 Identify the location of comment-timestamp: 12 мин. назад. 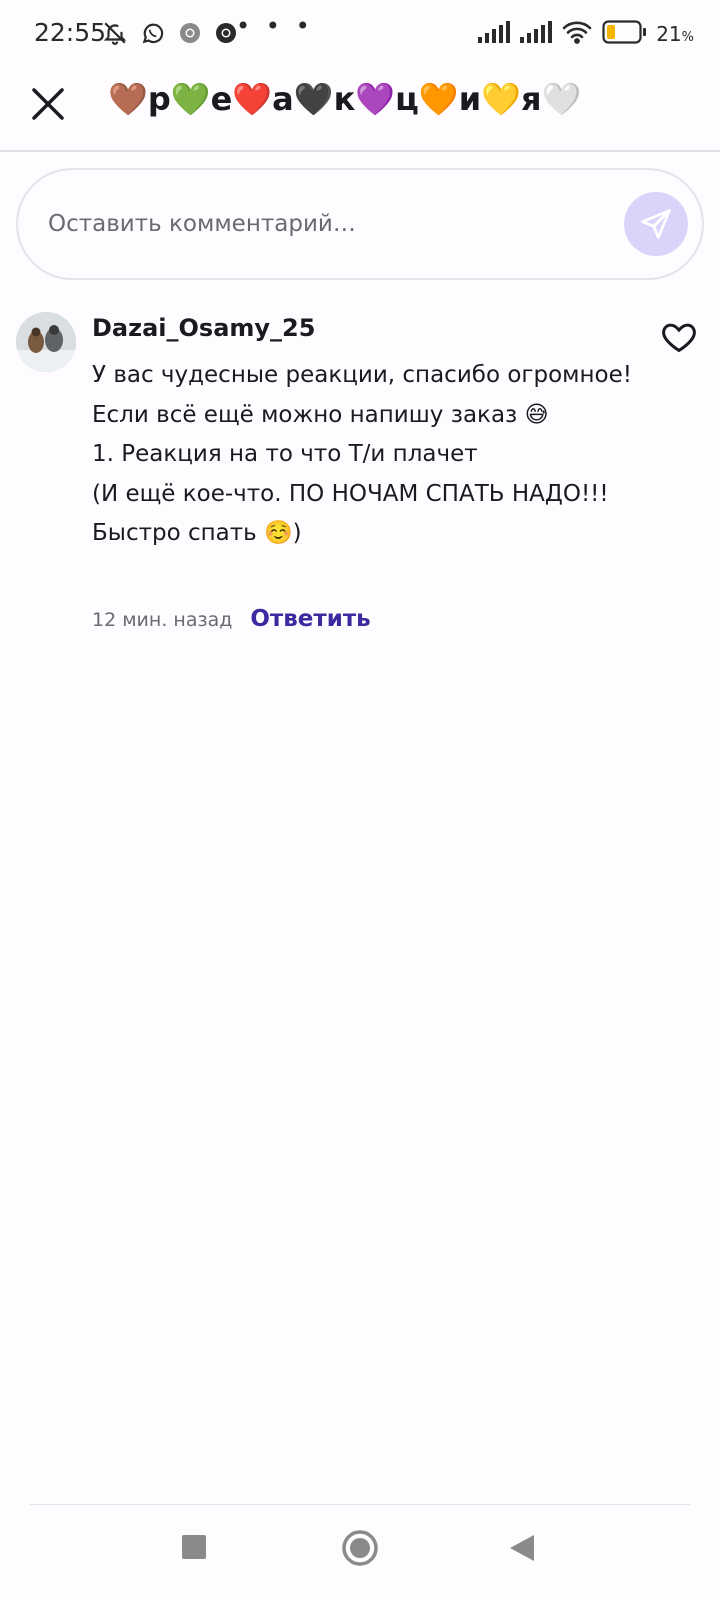
(162, 620).